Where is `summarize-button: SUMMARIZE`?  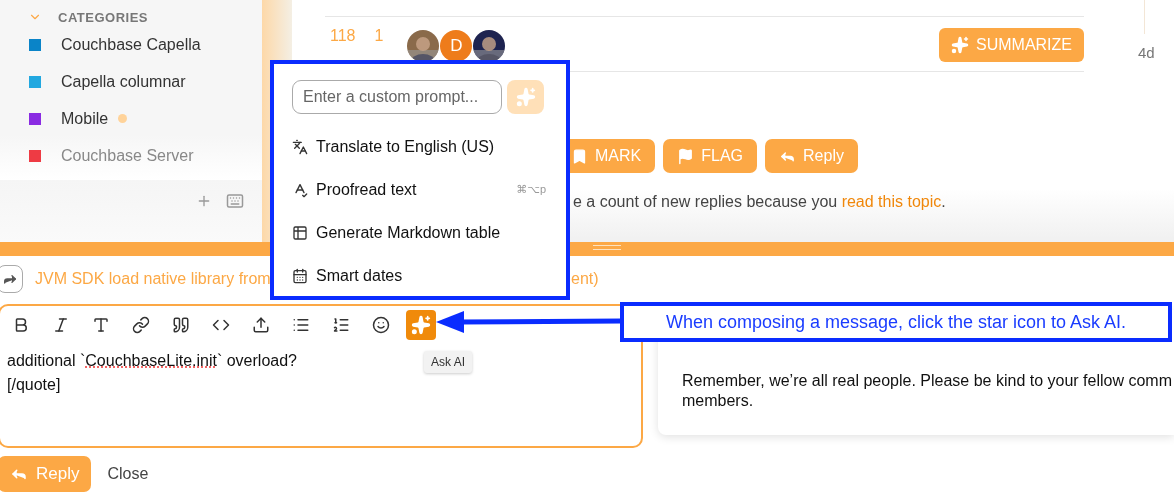
summarize-button: SUMMARIZE is located at coordinates (1011, 45).